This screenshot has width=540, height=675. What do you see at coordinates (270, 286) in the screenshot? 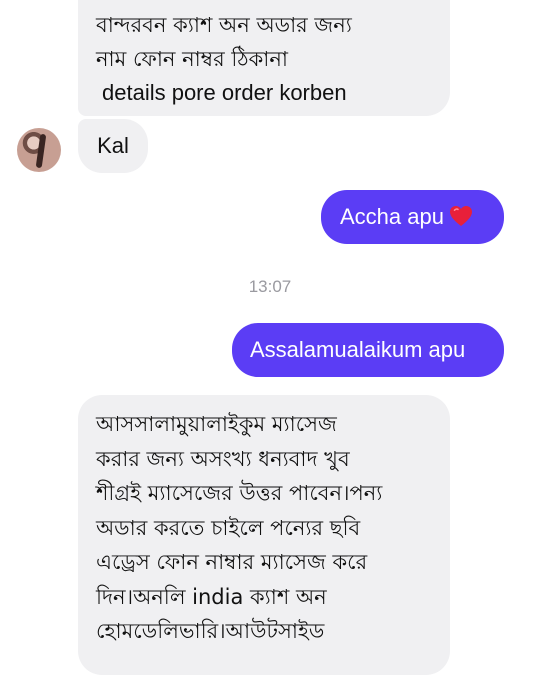
I see `message-timestamp: 13:07` at bounding box center [270, 286].